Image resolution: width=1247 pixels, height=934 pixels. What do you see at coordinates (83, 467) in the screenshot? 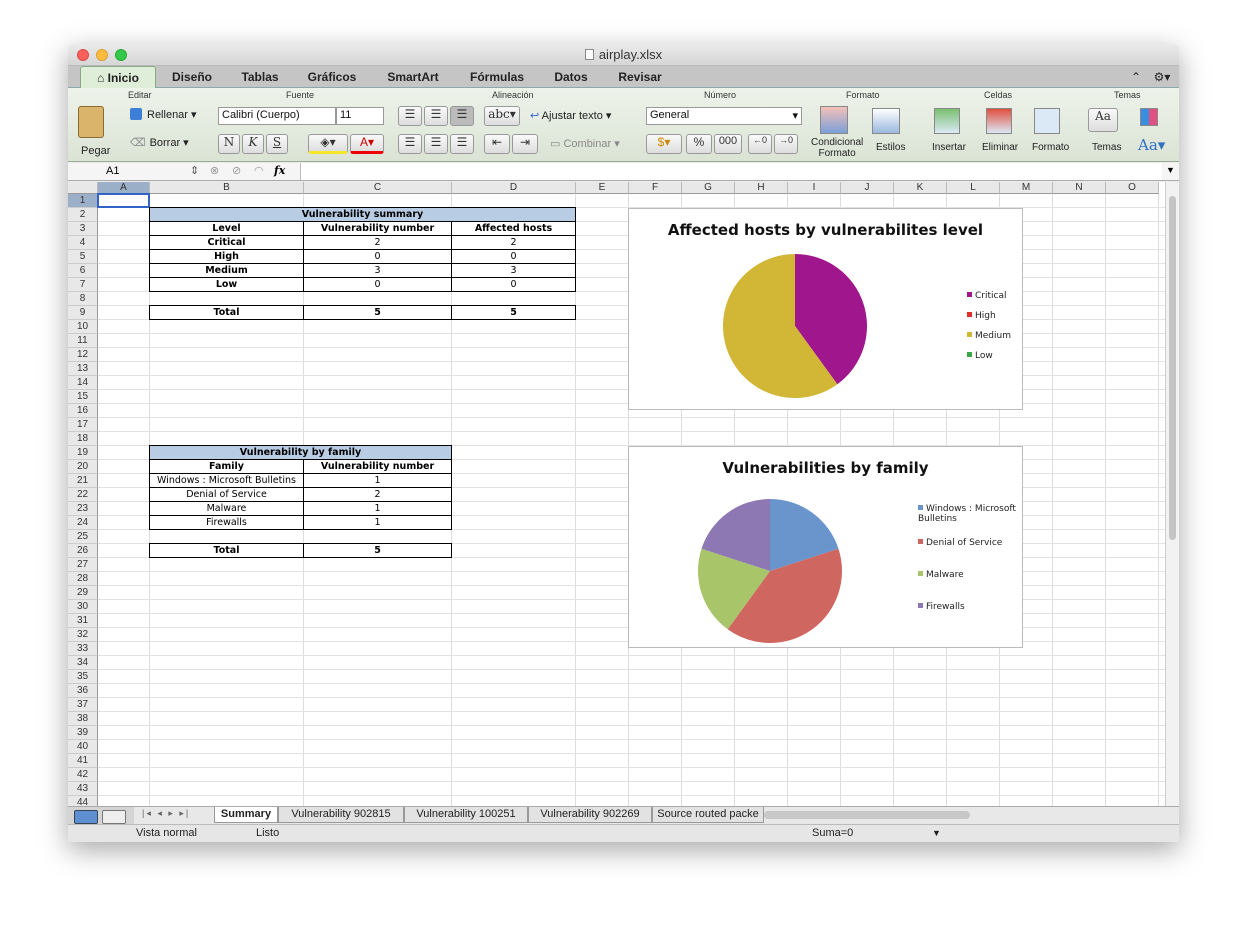
I see `row-header-20: 20` at bounding box center [83, 467].